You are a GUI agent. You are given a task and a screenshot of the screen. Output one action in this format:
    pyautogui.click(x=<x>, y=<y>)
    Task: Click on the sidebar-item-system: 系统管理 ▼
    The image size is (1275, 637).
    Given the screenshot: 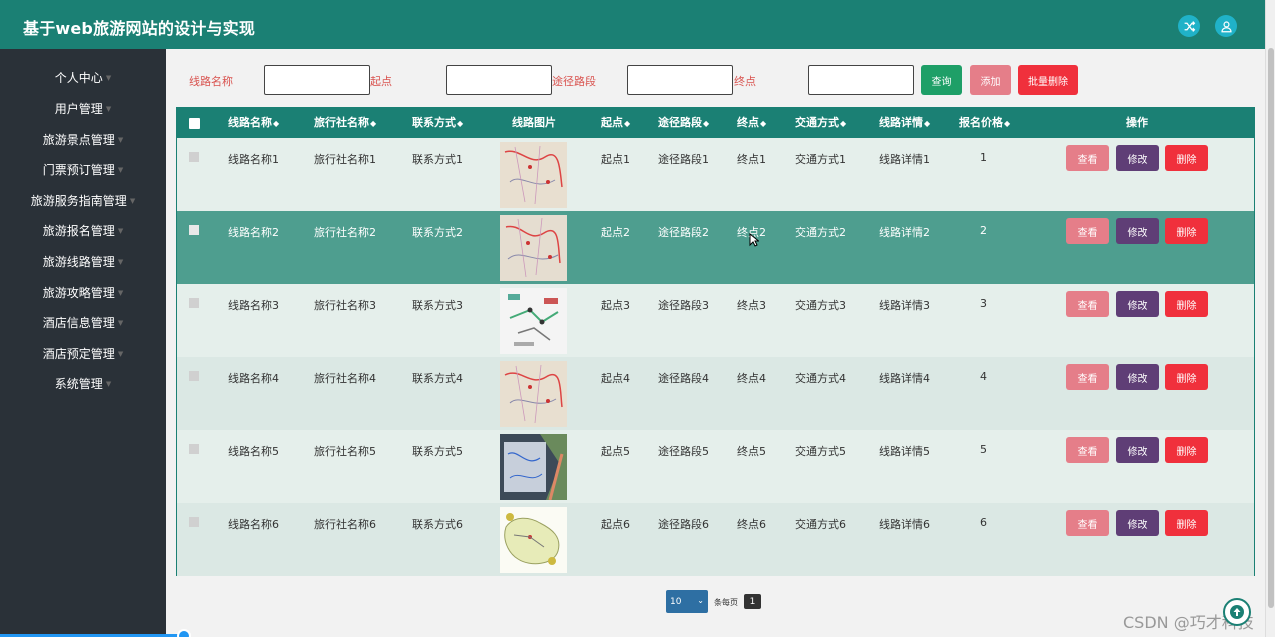 What is the action you would take?
    pyautogui.click(x=83, y=383)
    